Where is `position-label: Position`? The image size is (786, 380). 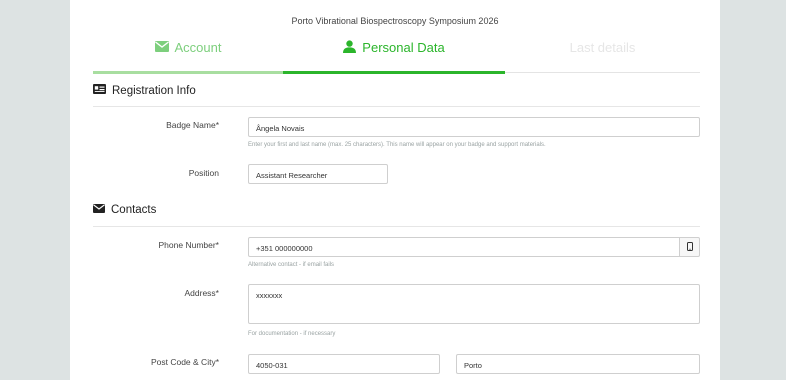
position-label: Position is located at coordinates (203, 173).